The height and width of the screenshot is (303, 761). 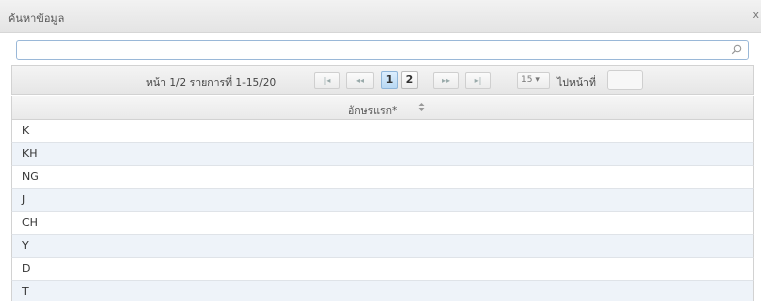 What do you see at coordinates (382, 269) in the screenshot?
I see `table-row: D` at bounding box center [382, 269].